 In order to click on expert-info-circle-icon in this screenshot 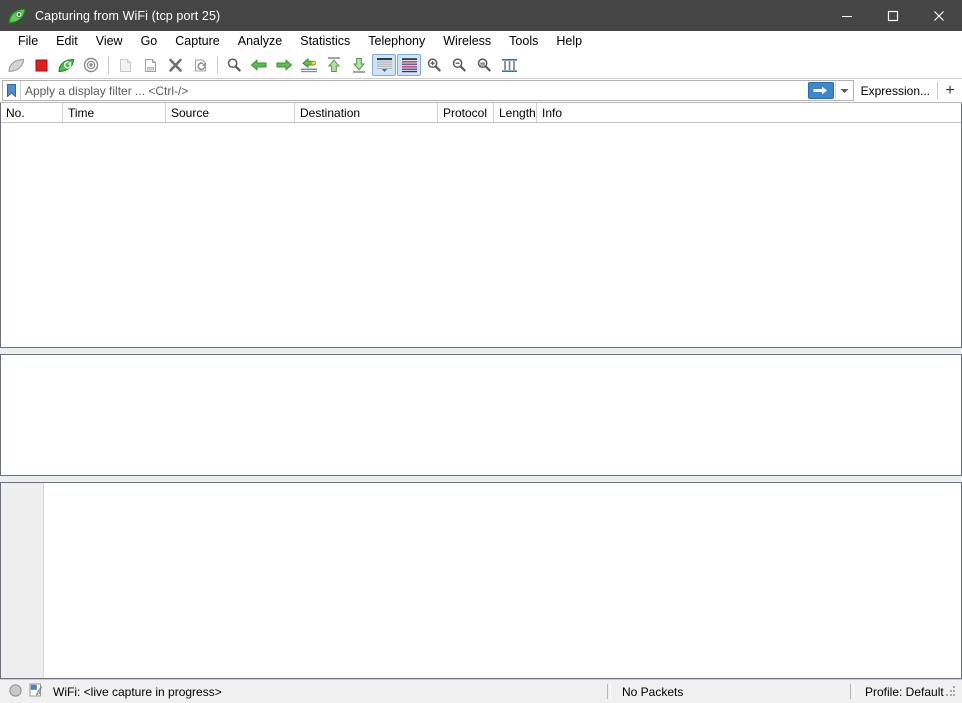, I will do `click(15, 691)`.